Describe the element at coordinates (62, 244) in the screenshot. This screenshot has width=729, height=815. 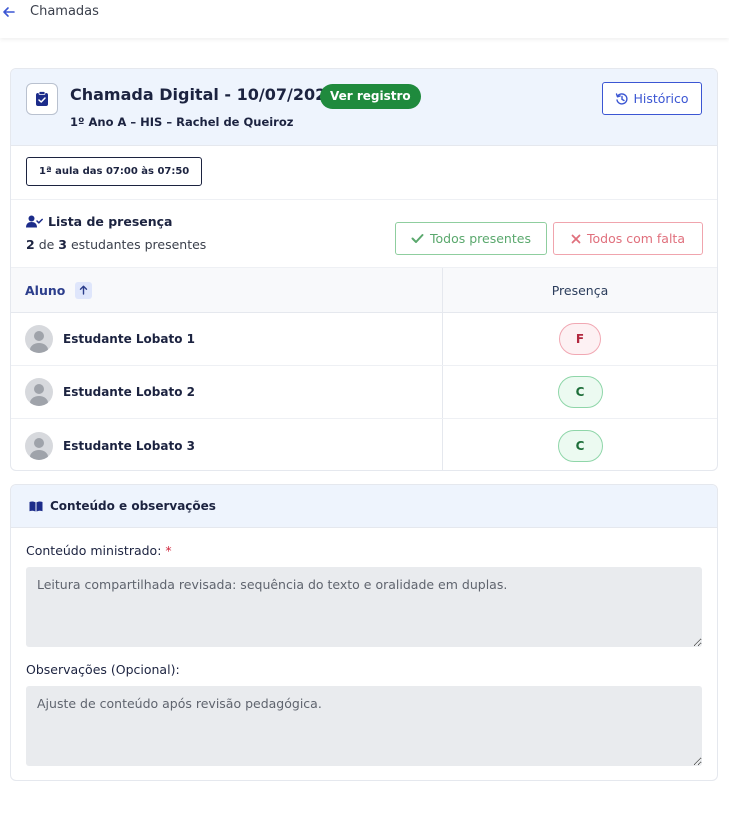
I see `total-count: 3` at that location.